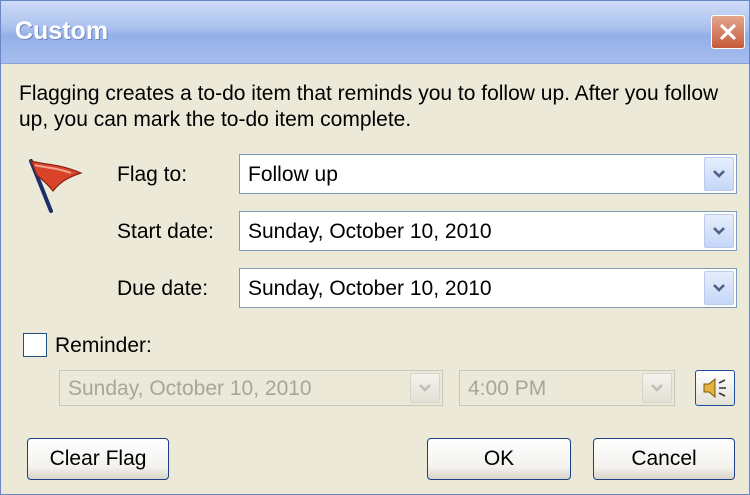 This screenshot has width=750, height=495. What do you see at coordinates (103, 345) in the screenshot?
I see `reminder-label: Reminder:` at bounding box center [103, 345].